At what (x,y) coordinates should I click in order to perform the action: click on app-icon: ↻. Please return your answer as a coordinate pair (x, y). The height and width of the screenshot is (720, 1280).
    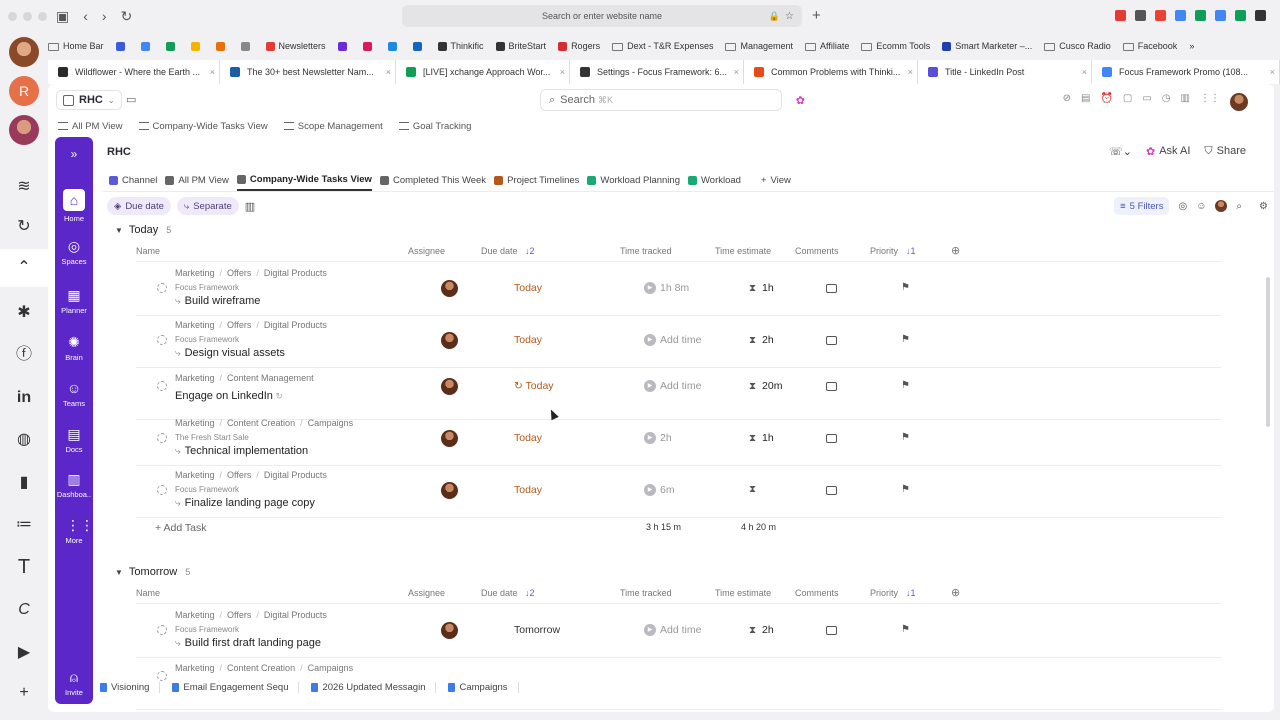
    Looking at the image, I should click on (24, 227).